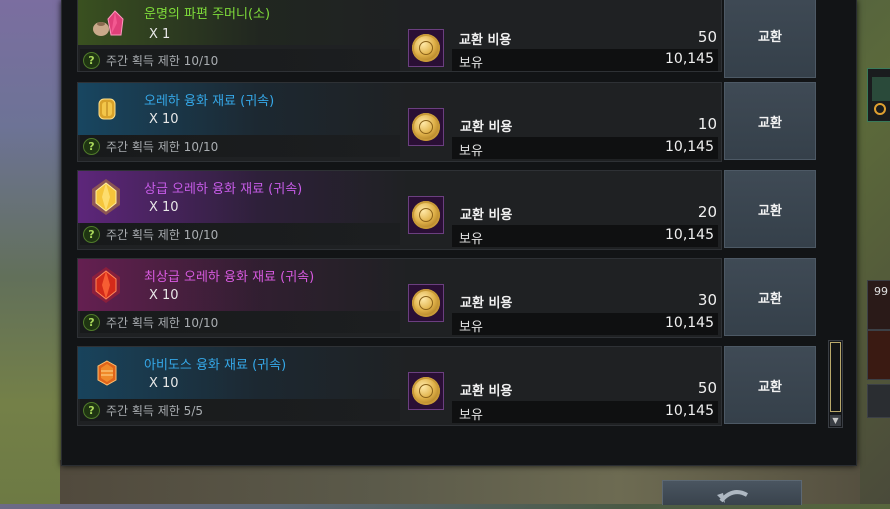  I want to click on scroll-down-arrow-icon: ▼, so click(835, 420).